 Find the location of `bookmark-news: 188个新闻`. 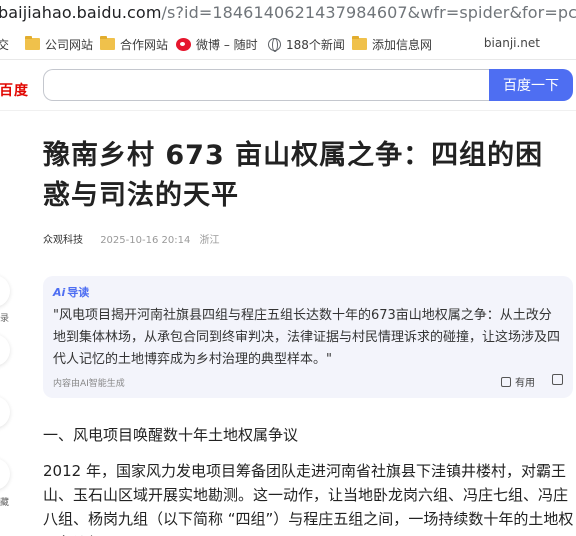

bookmark-news: 188个新闻 is located at coordinates (306, 44).